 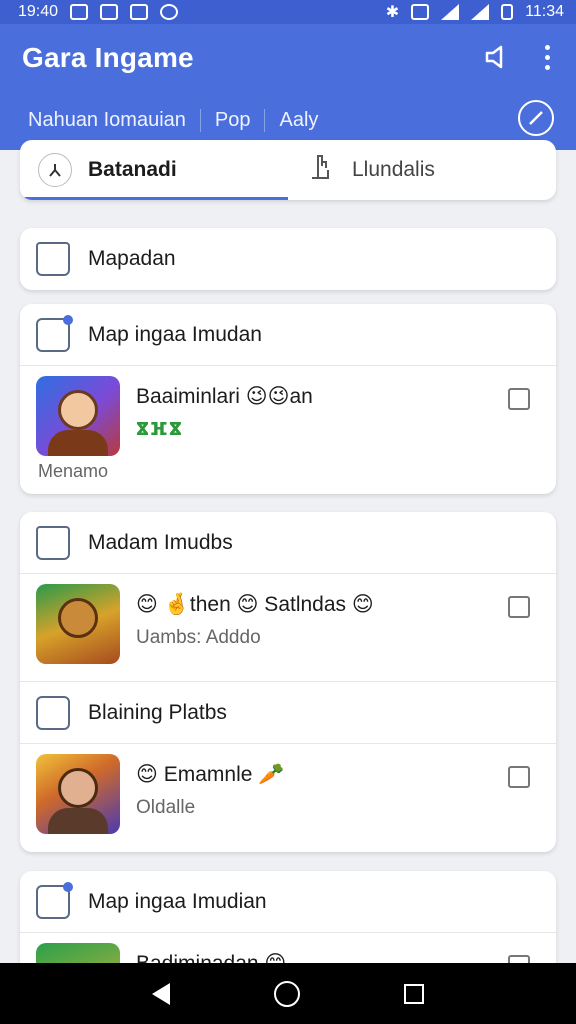 I want to click on edit-icon, so click(x=536, y=118).